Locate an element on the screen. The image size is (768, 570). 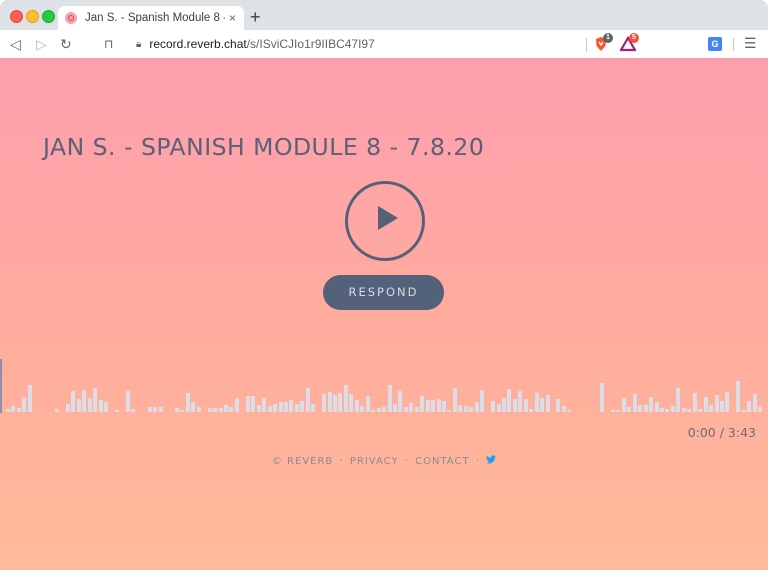
playhead-cursor is located at coordinates (1, 386).